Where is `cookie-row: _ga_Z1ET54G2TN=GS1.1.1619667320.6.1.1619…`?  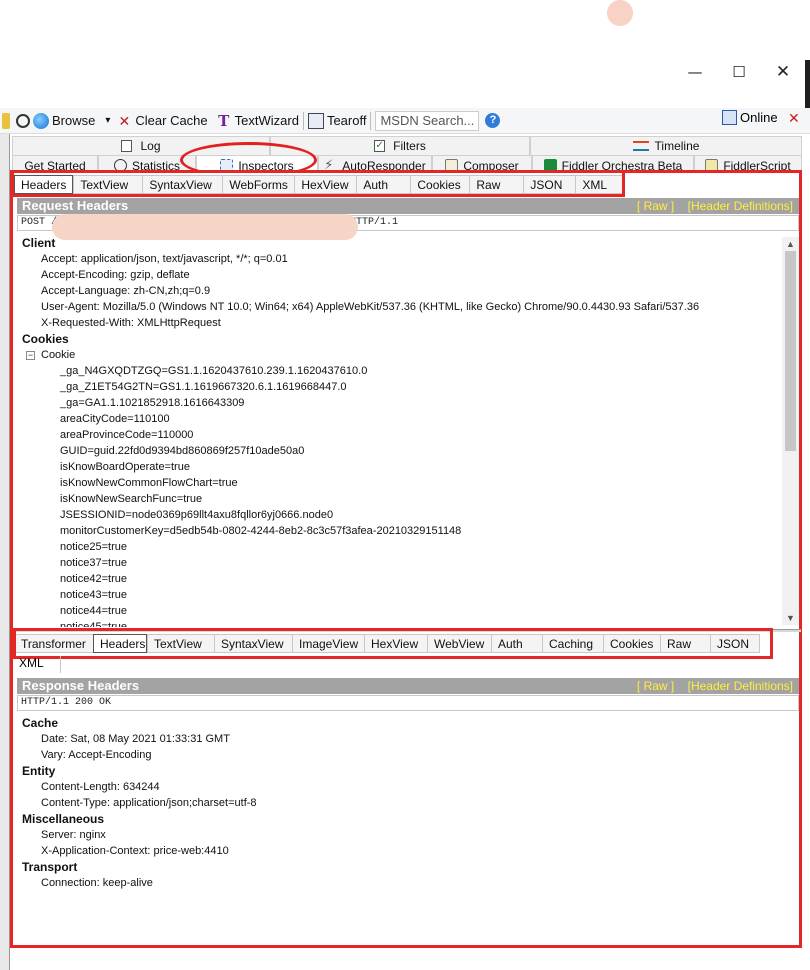
cookie-row: _ga_Z1ET54G2TN=GS1.1.1619667320.6.1.1619… is located at coordinates (399, 387).